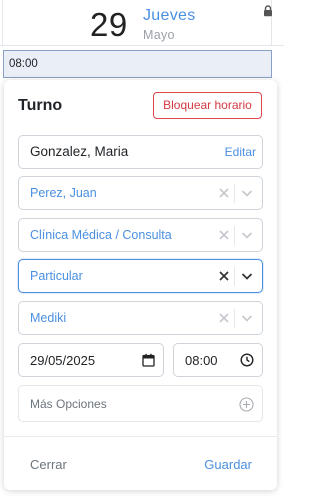  Describe the element at coordinates (48, 318) in the screenshot. I see `insurer-value: Mediki` at that location.